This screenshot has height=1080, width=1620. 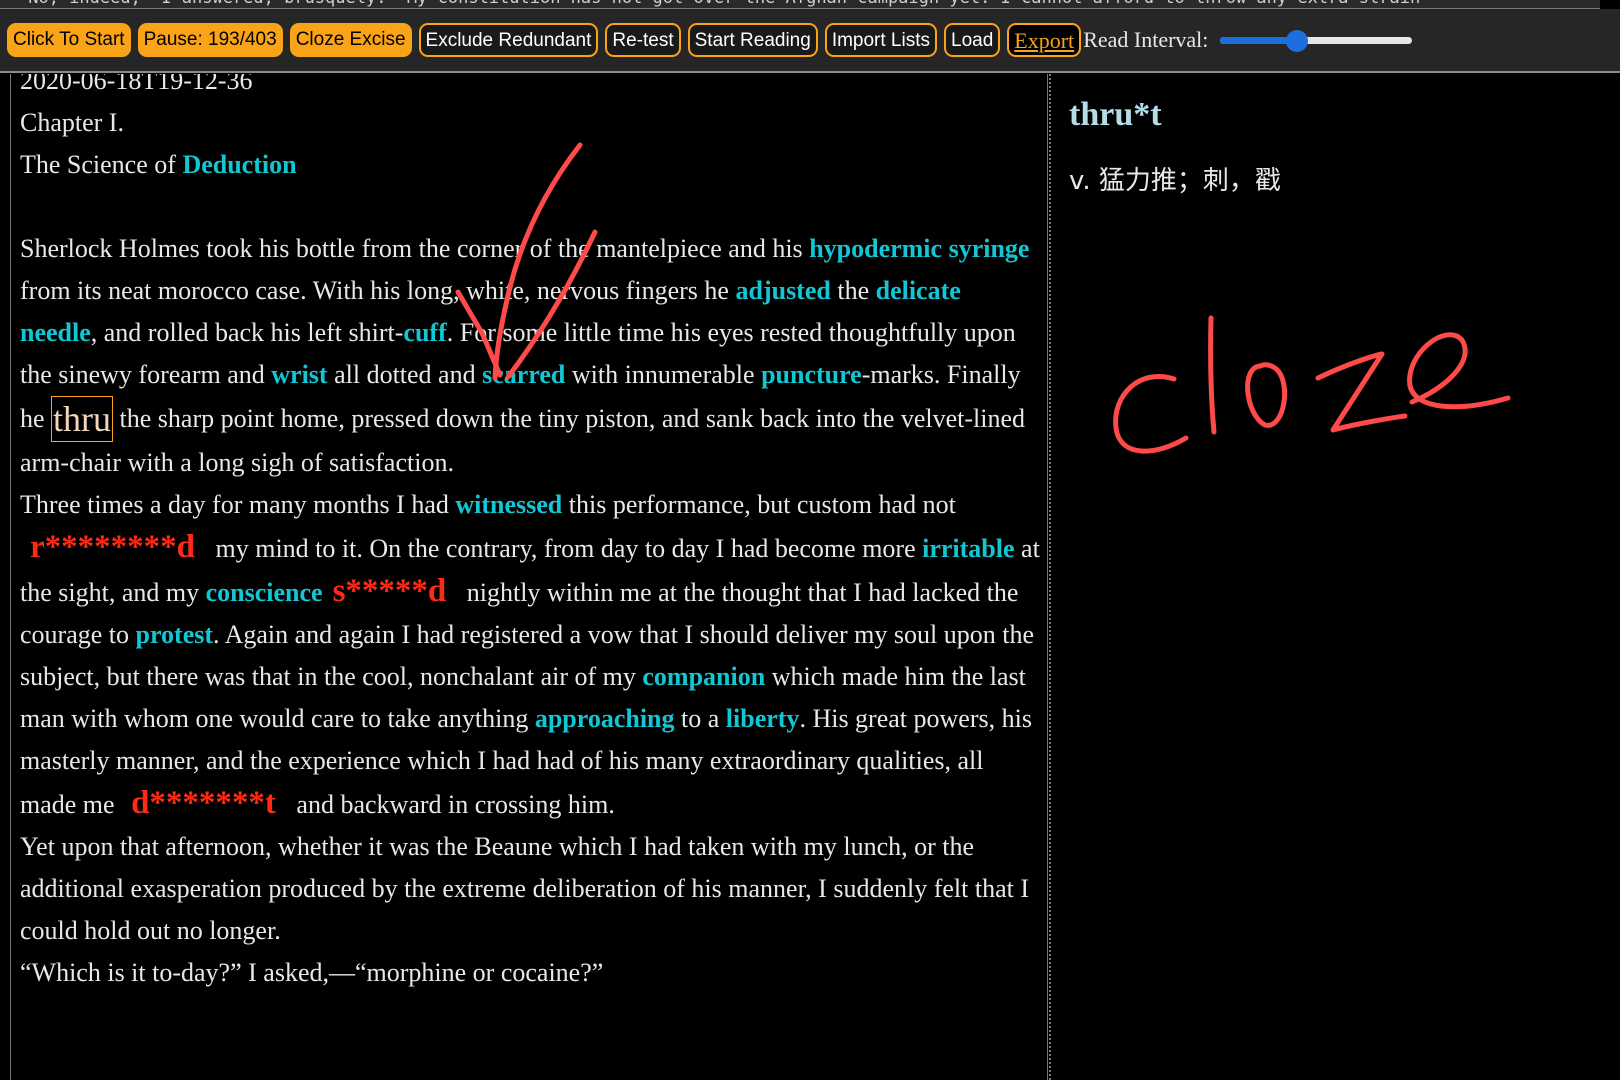 What do you see at coordinates (530, 165) in the screenshot?
I see `chapter-title: The Science of Deduction` at bounding box center [530, 165].